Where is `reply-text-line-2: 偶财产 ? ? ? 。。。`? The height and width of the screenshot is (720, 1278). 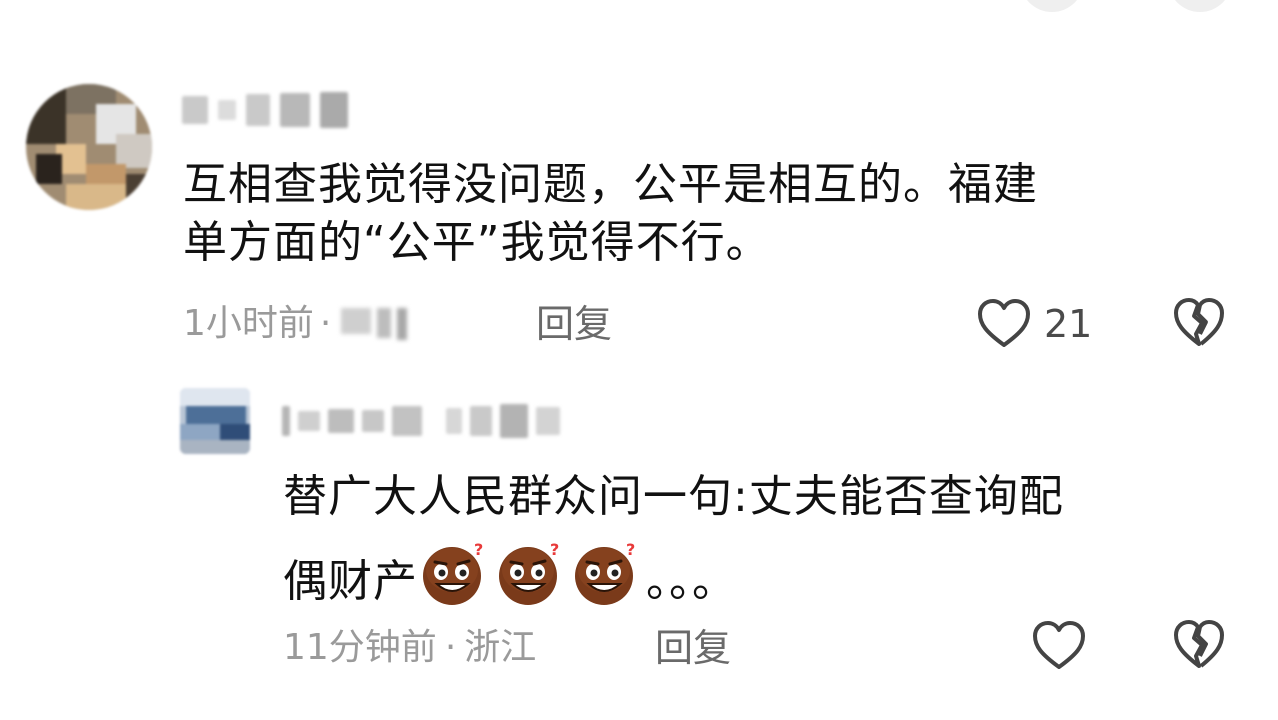 reply-text-line-2: 偶财产 ? ? ? 。。。 is located at coordinates (510, 580).